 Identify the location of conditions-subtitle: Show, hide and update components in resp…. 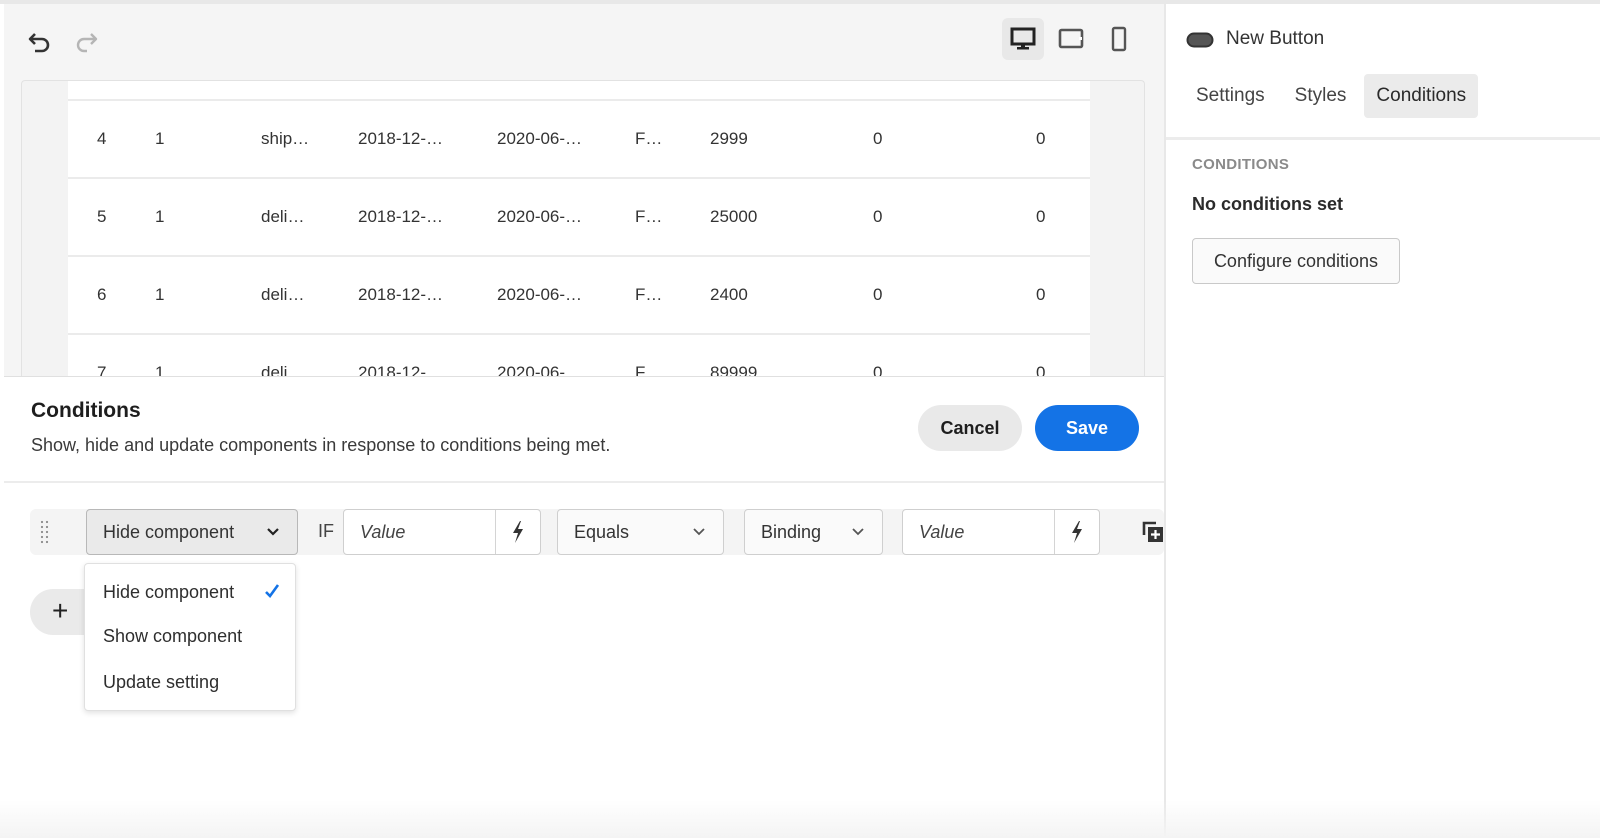
(321, 445).